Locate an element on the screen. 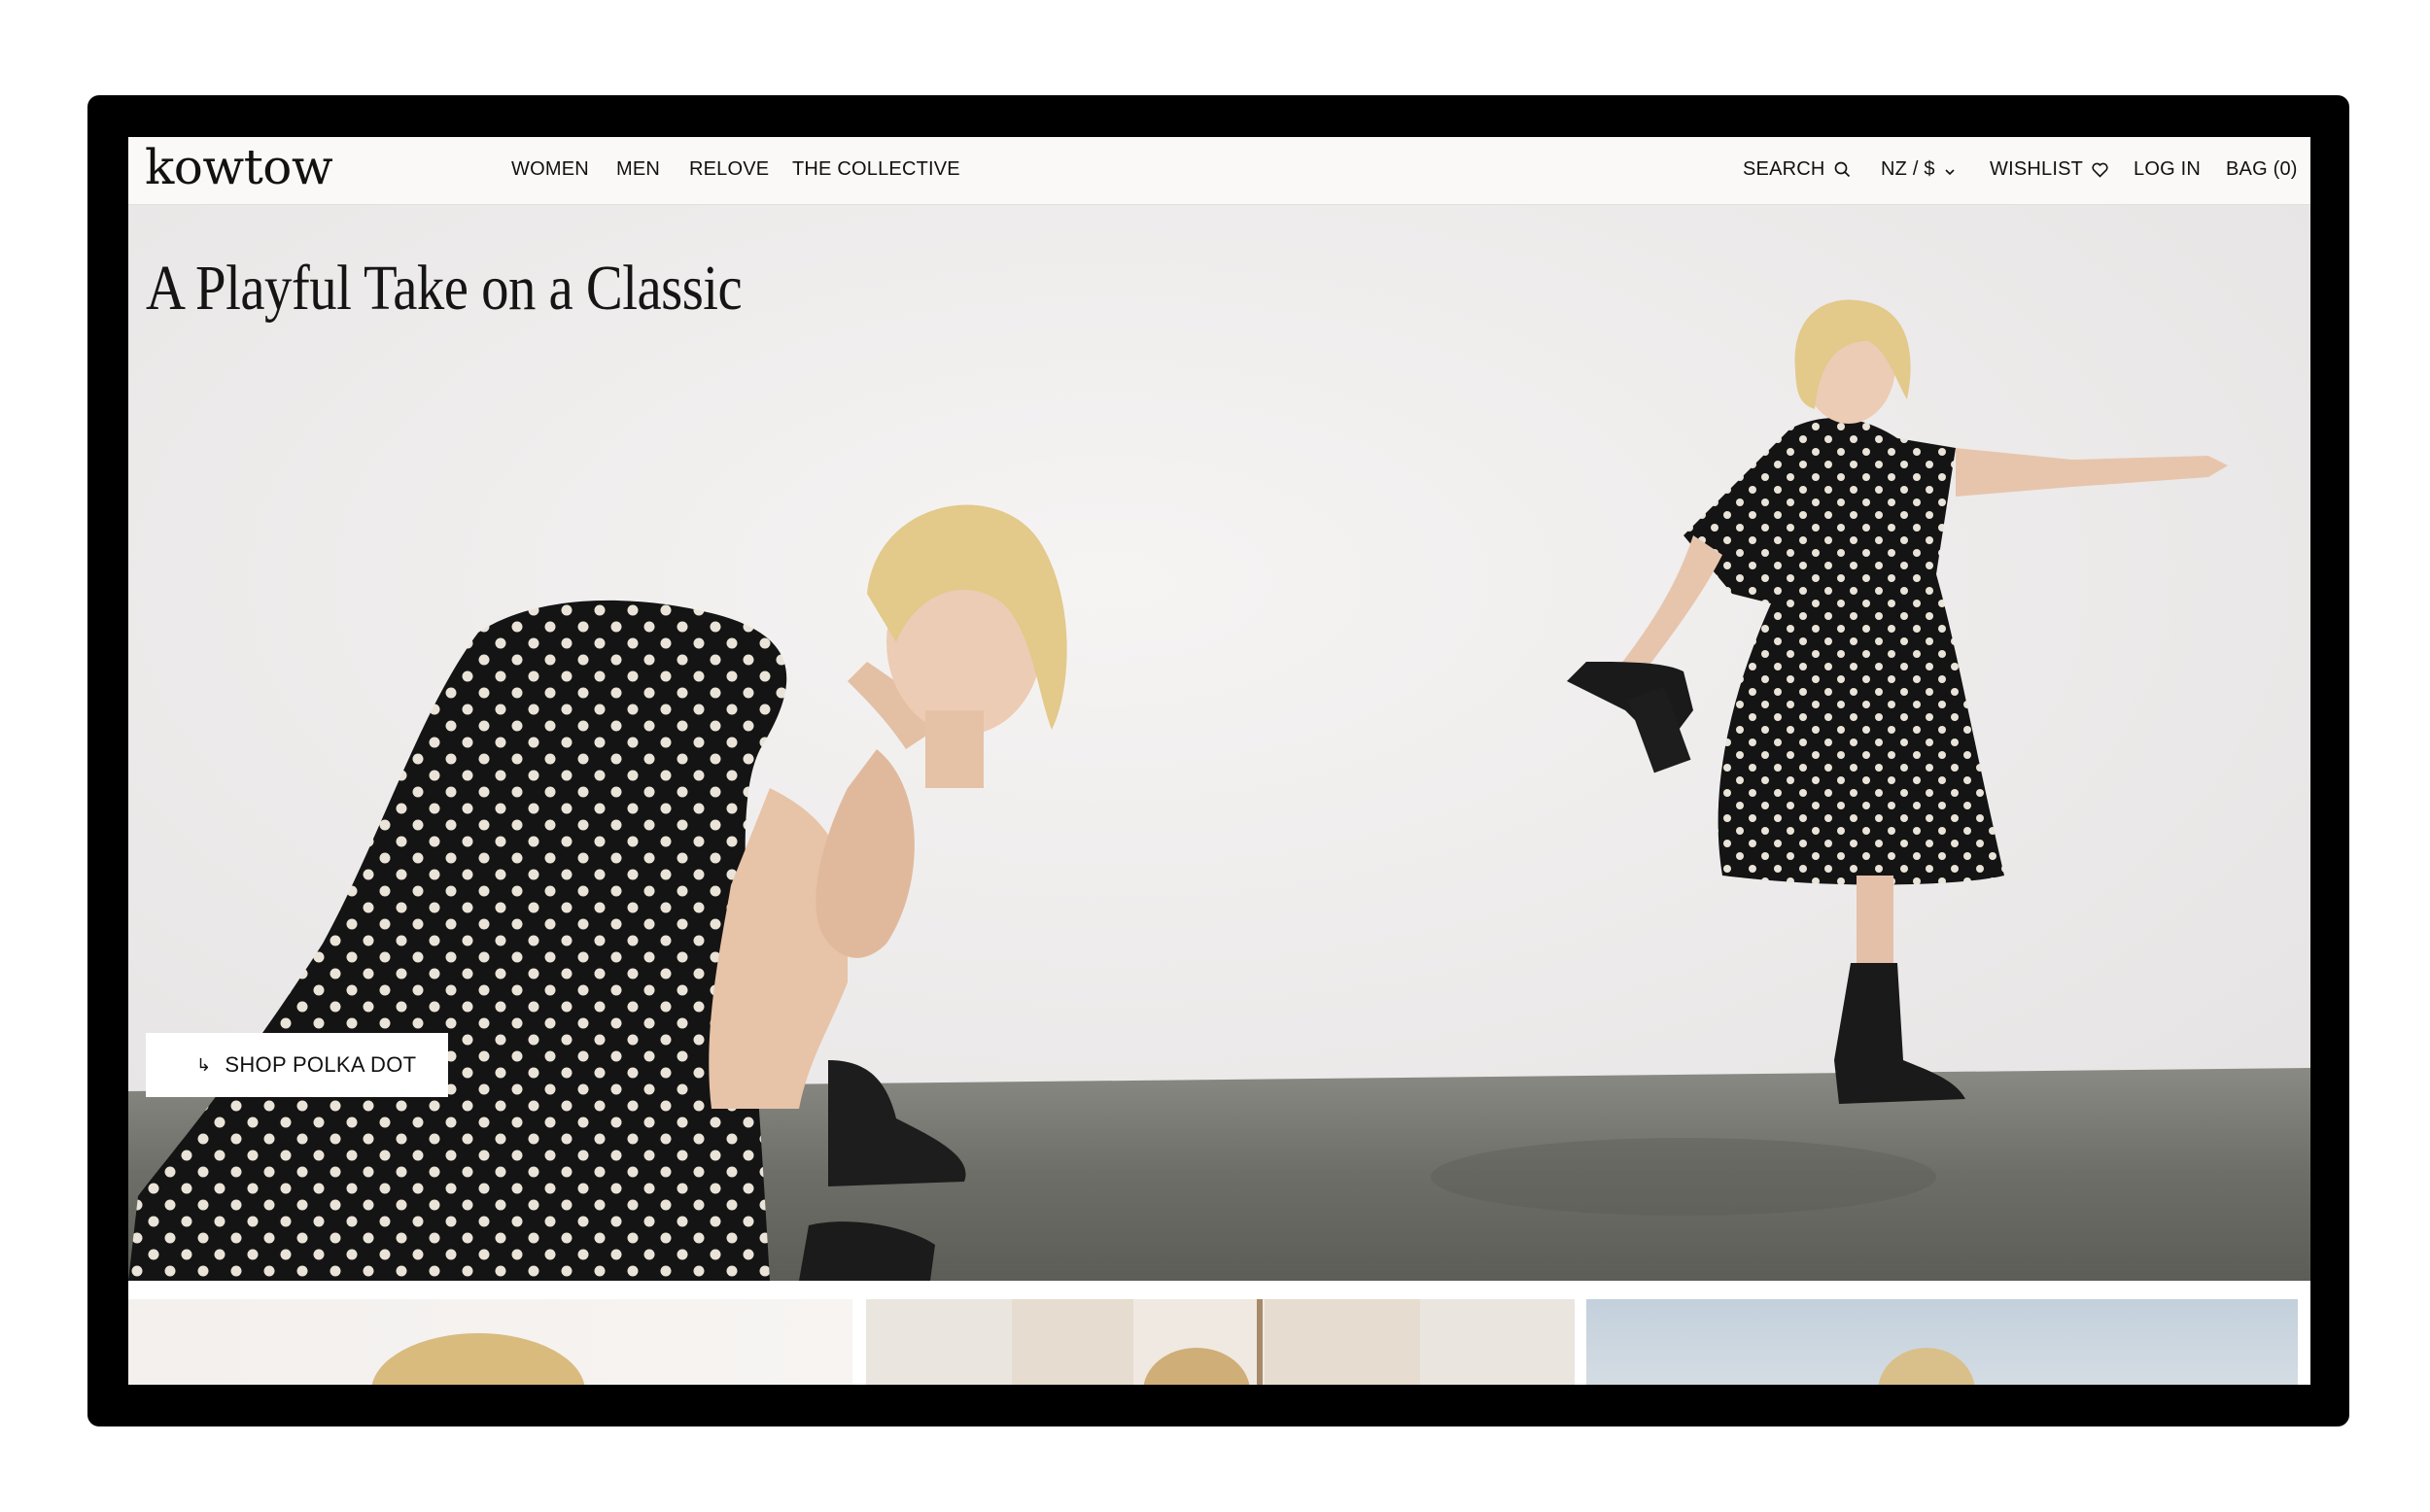 This screenshot has width=2430, height=1512. heart-icon is located at coordinates (2100, 172).